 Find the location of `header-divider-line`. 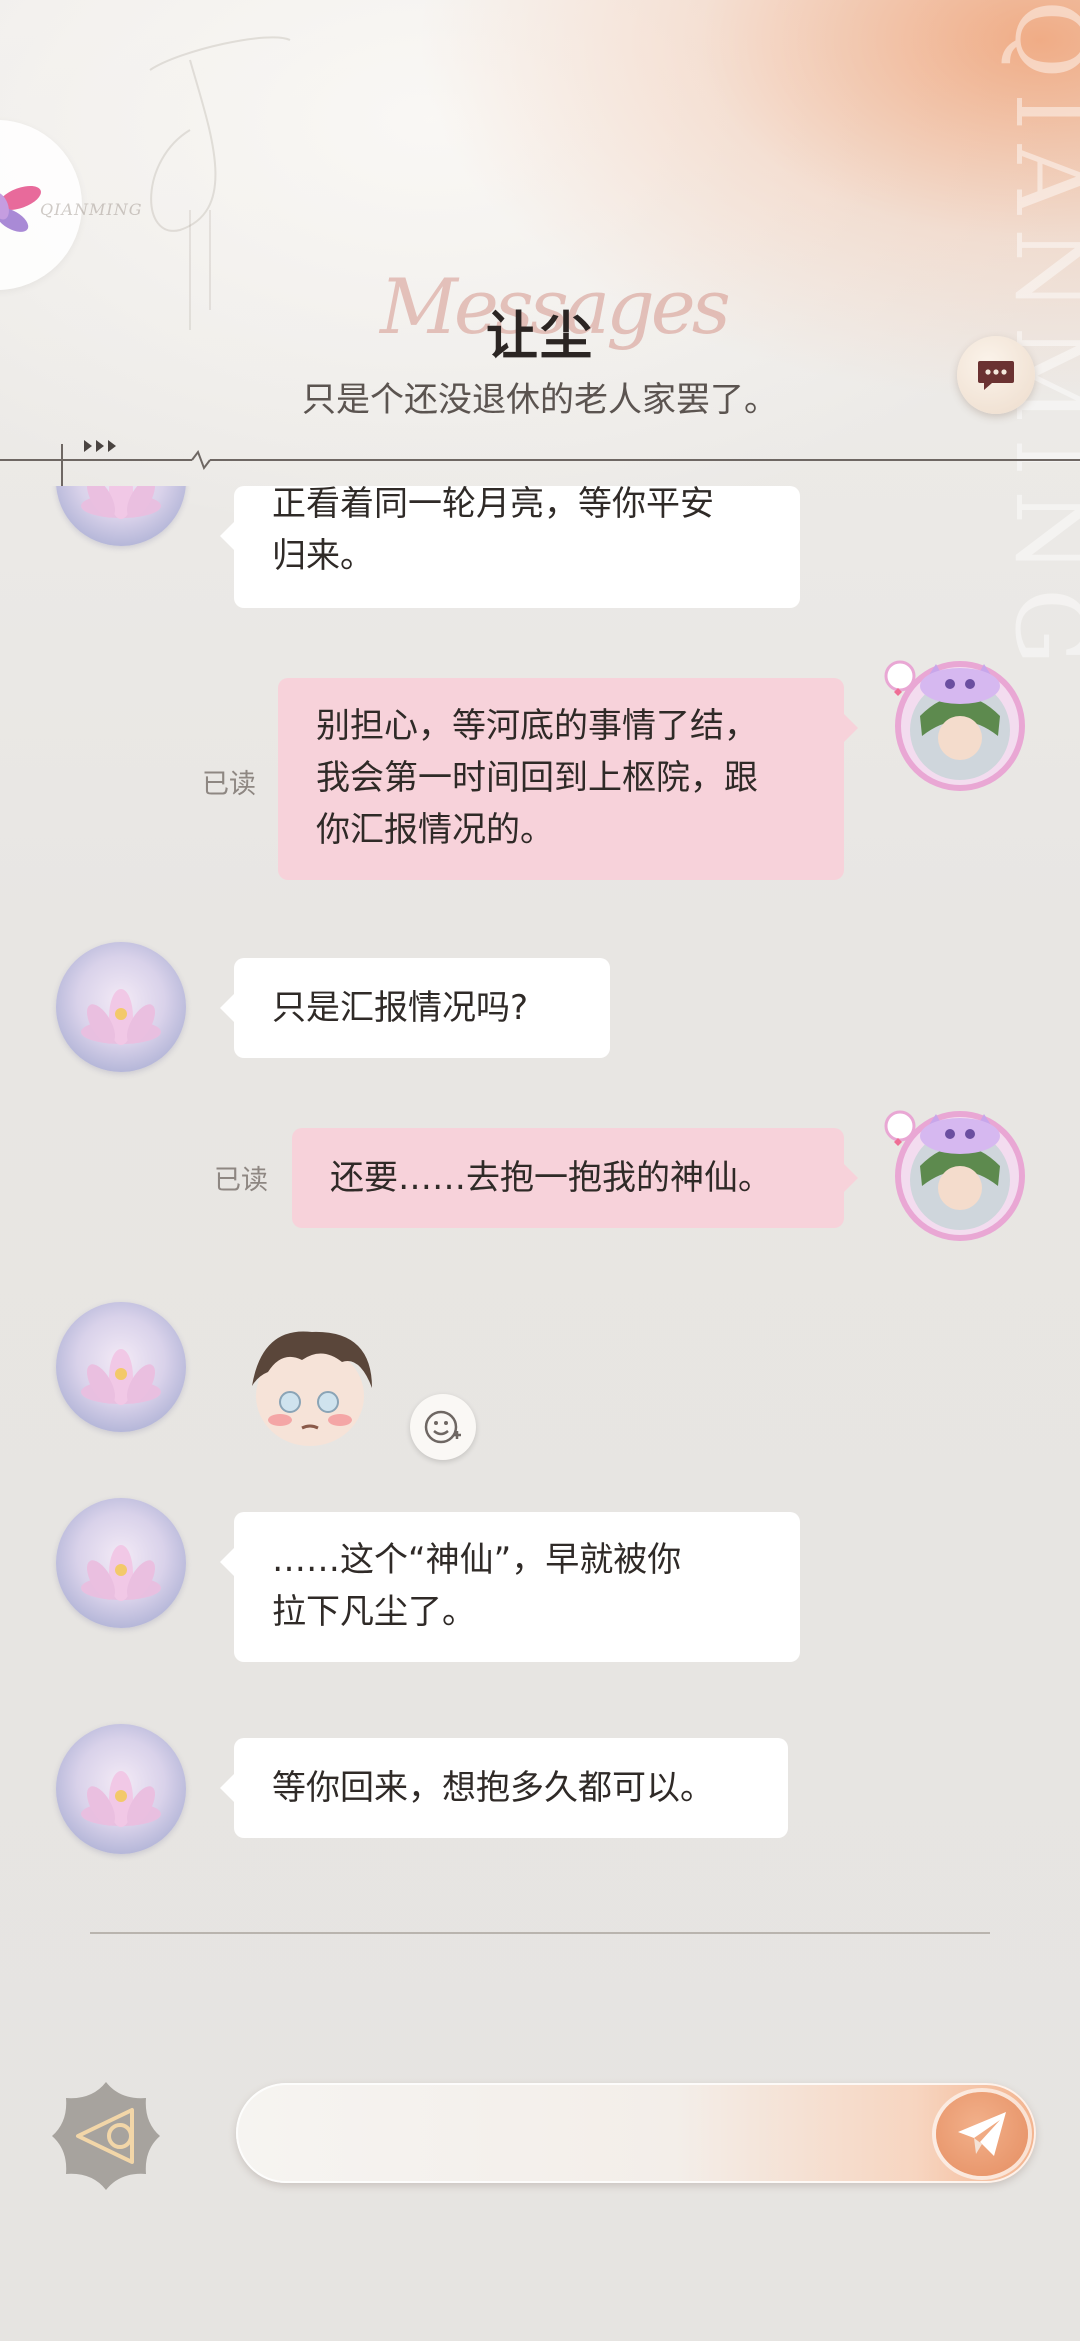

header-divider-line is located at coordinates (540, 463).